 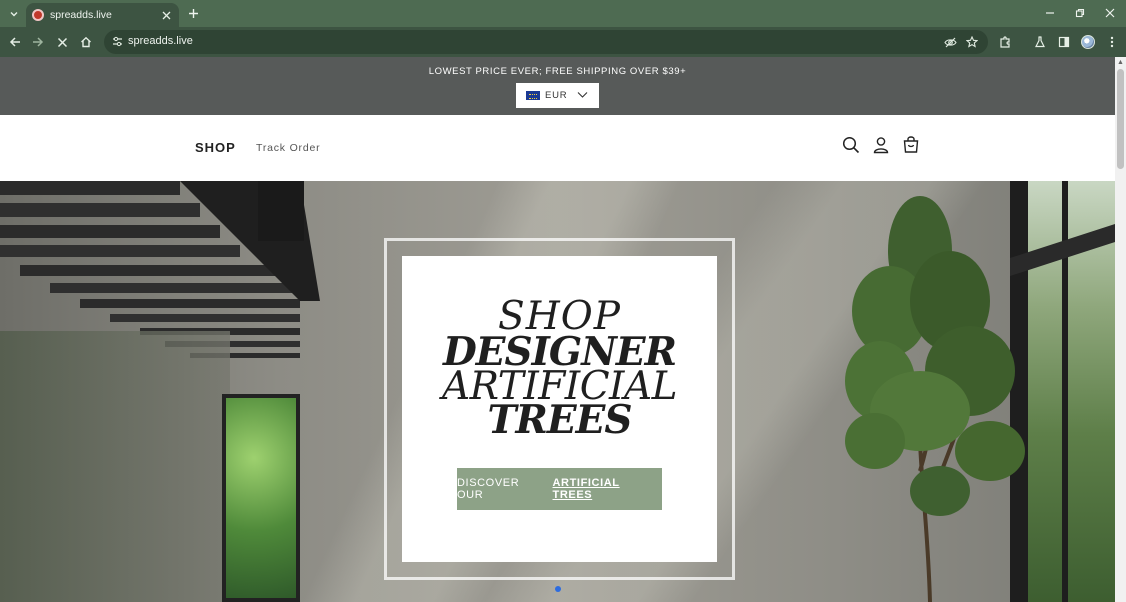 I want to click on minimize-button, so click(x=1050, y=13).